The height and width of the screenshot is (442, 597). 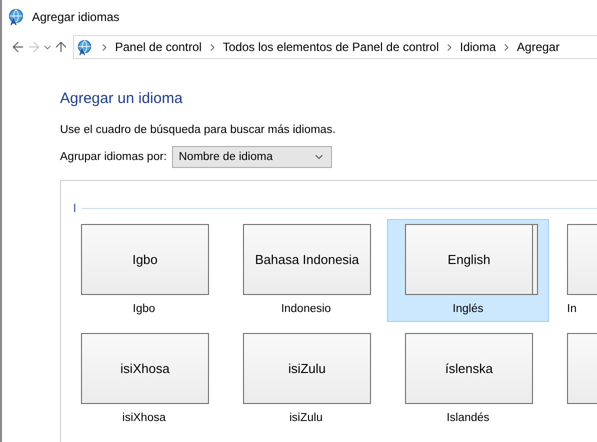 I want to click on language-tile: isiXhosa, so click(x=145, y=368).